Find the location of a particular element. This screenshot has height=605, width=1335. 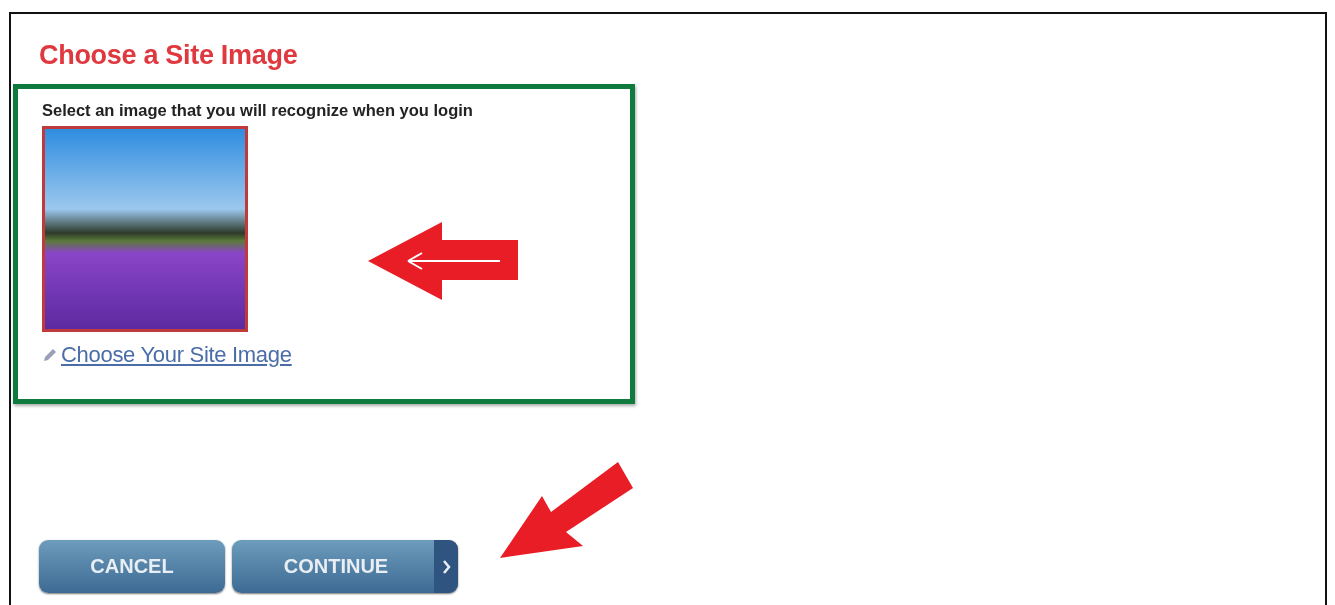

chevron-icon is located at coordinates (446, 566).